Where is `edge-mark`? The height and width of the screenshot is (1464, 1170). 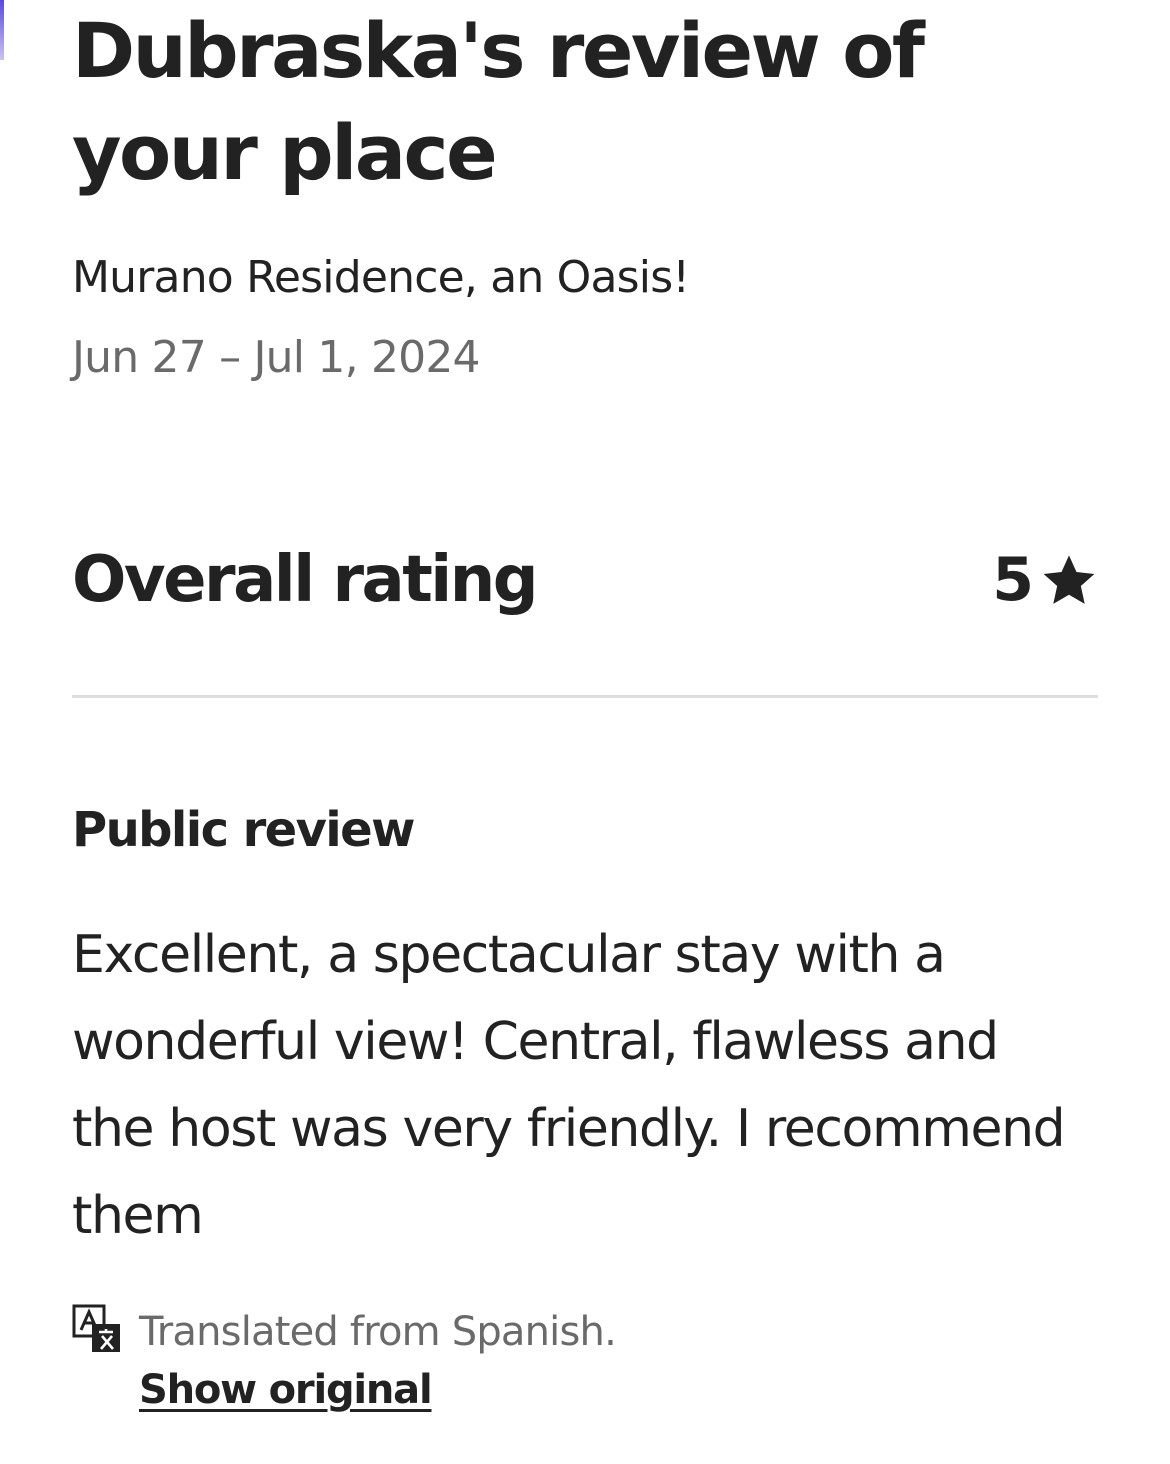
edge-mark is located at coordinates (2, 30).